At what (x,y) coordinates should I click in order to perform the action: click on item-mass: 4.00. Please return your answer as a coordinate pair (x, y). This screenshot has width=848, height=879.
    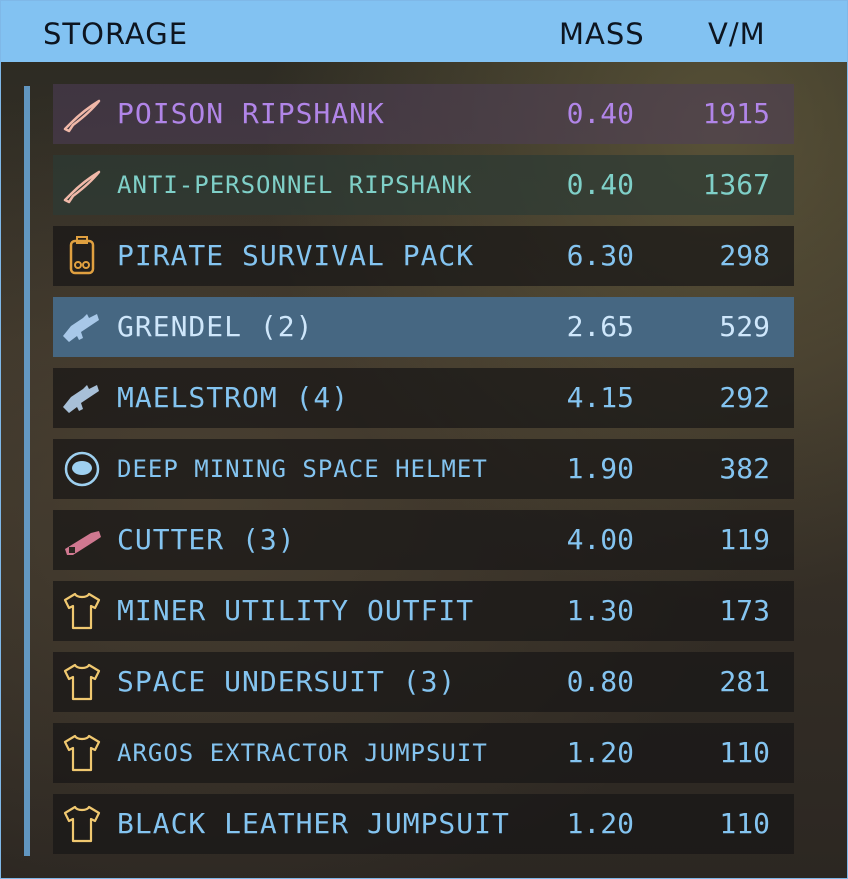
    Looking at the image, I should click on (600, 539).